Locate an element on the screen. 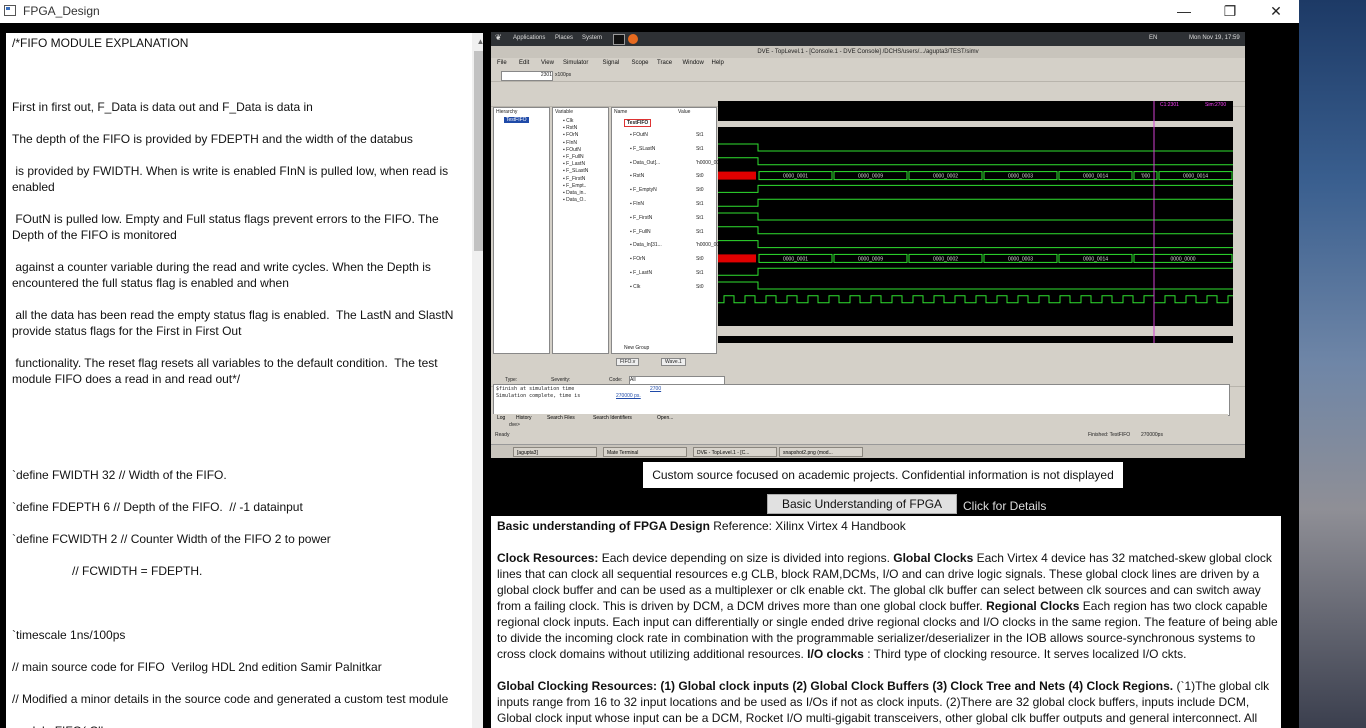 This screenshot has width=1366, height=728. terminal-icon is located at coordinates (619, 39).